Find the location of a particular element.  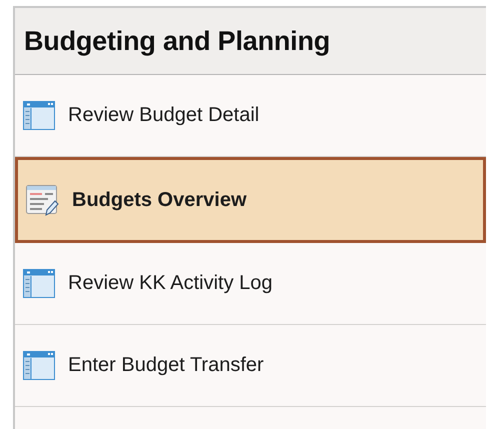

panel-title: Budgeting and Planning is located at coordinates (177, 41).